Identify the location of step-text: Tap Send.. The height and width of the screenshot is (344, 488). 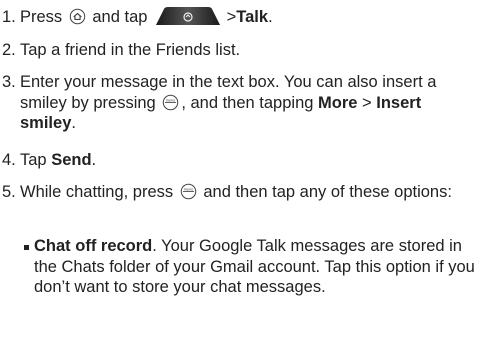
(58, 160).